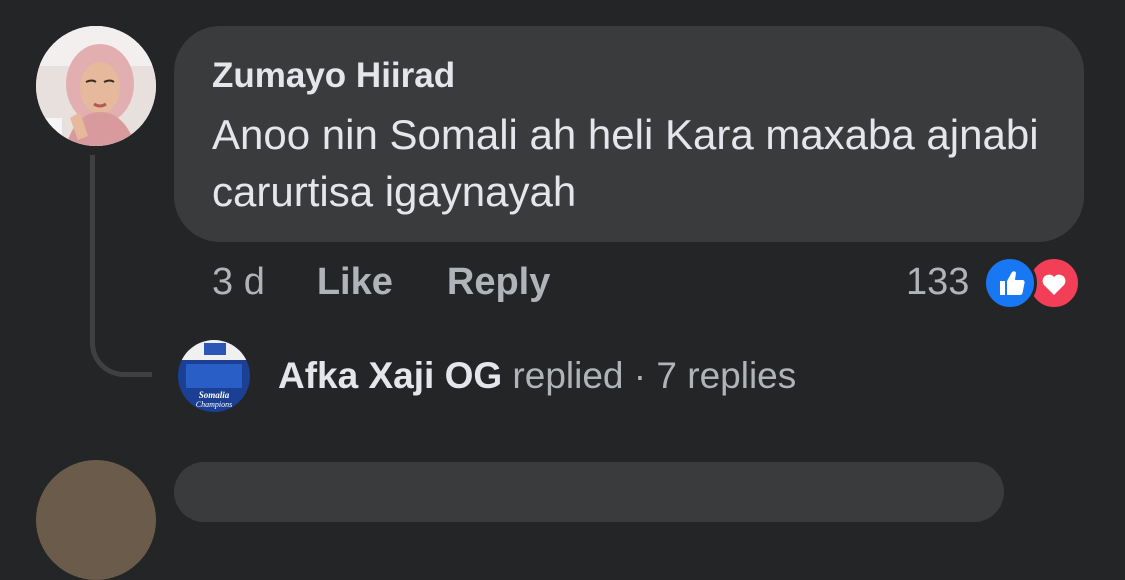  Describe the element at coordinates (568, 375) in the screenshot. I see `reply-verb: replied` at that location.